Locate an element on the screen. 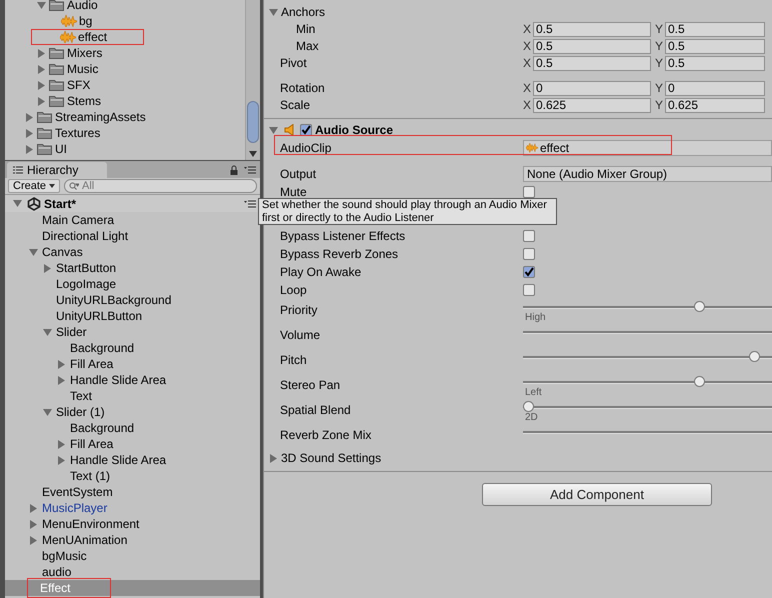 This screenshot has height=598, width=772. asset-item: bg is located at coordinates (85, 21).